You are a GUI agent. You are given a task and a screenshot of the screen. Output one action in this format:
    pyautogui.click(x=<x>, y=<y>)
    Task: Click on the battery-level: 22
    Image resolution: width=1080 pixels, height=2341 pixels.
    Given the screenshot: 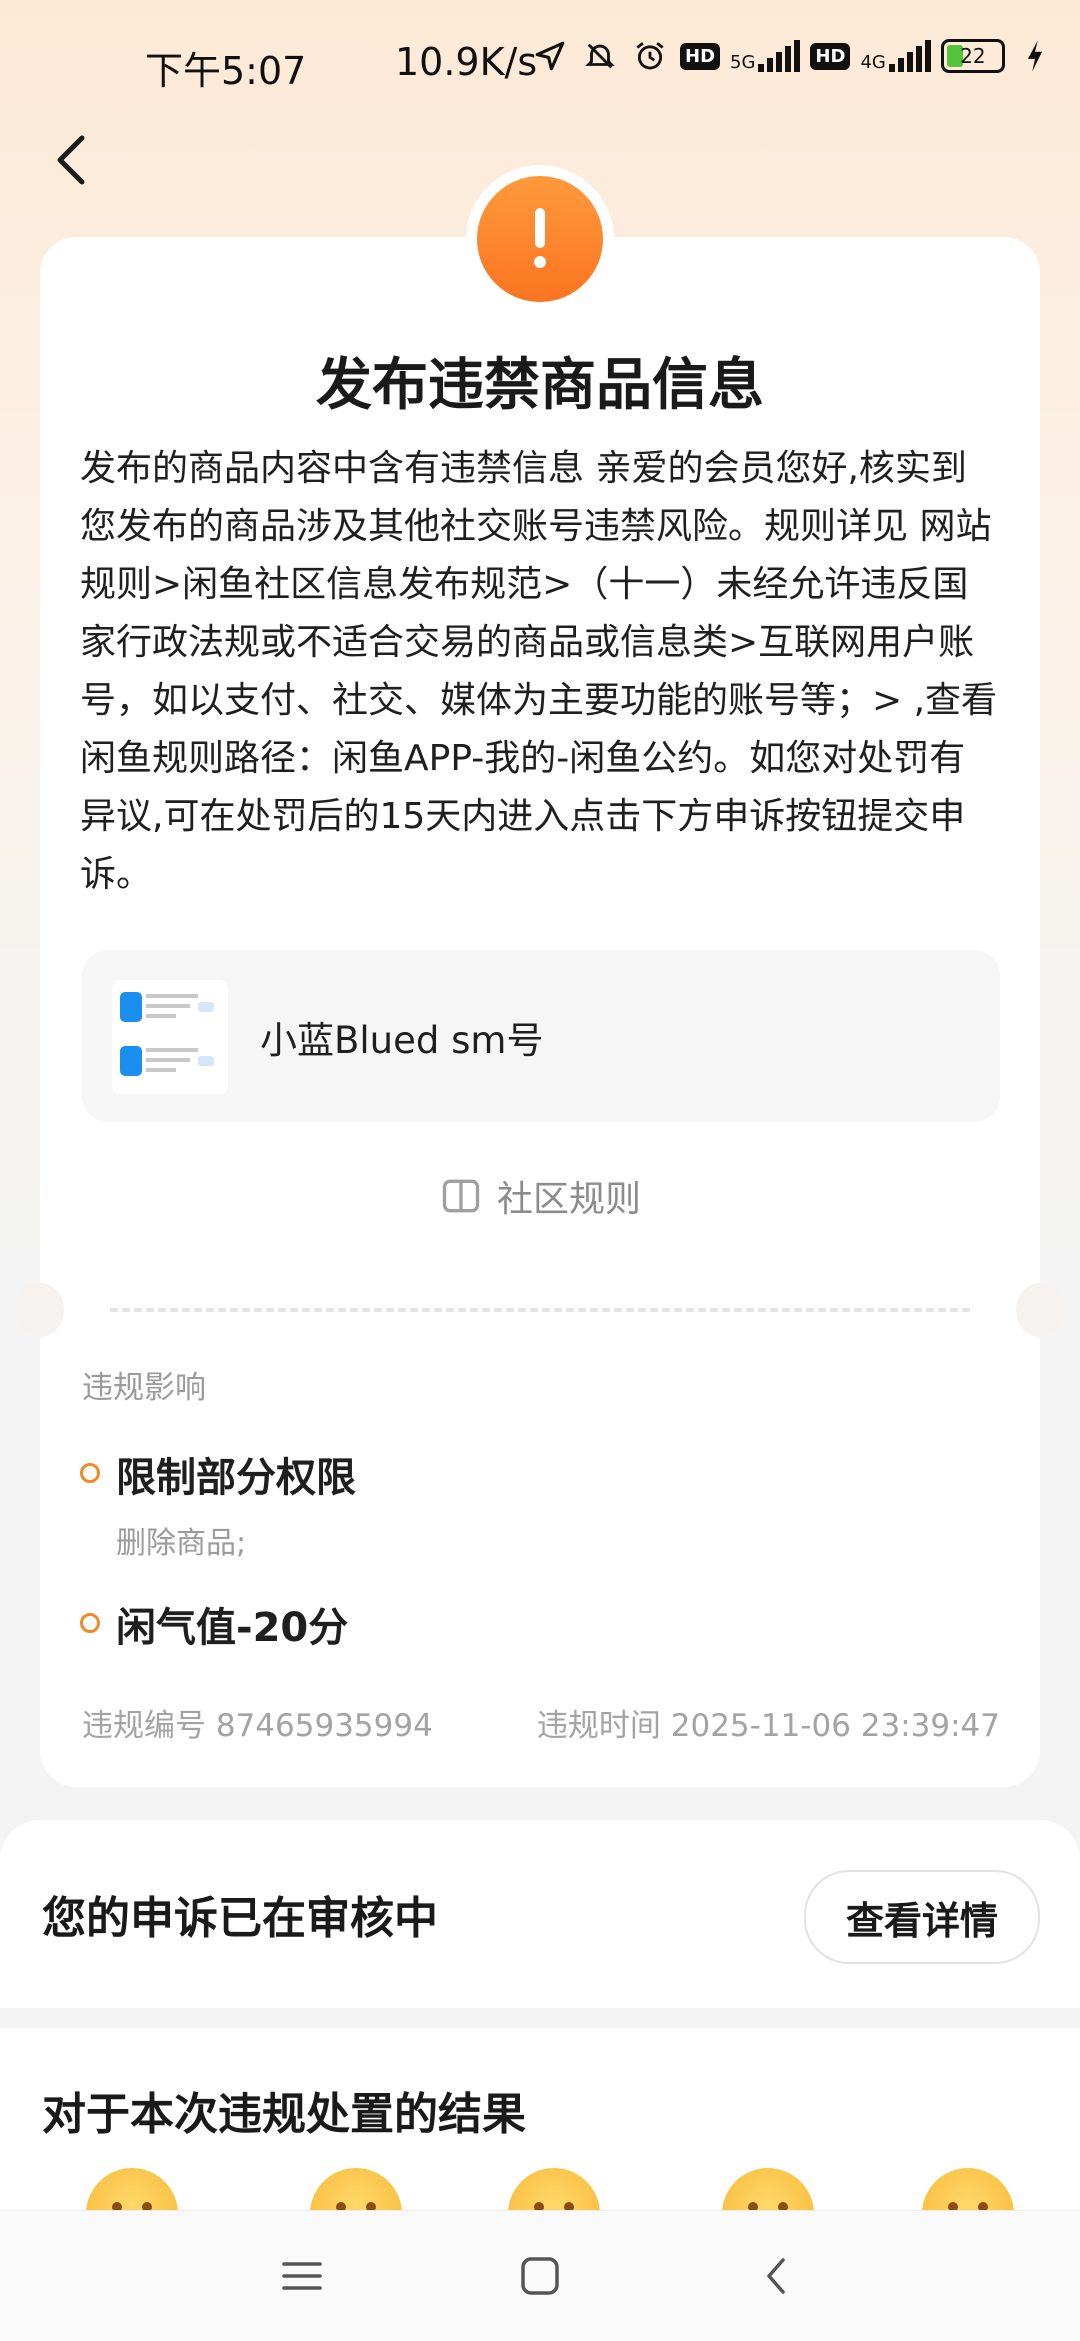 What is the action you would take?
    pyautogui.click(x=973, y=56)
    